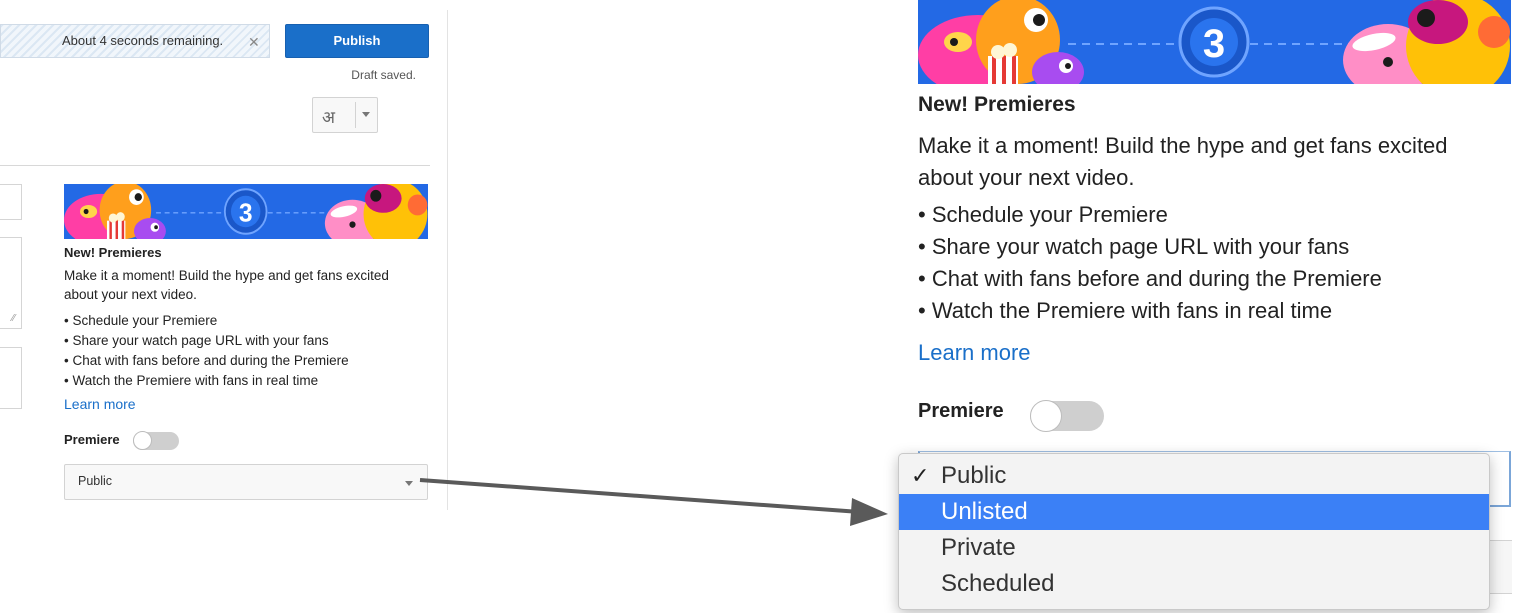 Image resolution: width=1540 pixels, height=613 pixels. I want to click on premieres-banner-image: 3, so click(246, 211).